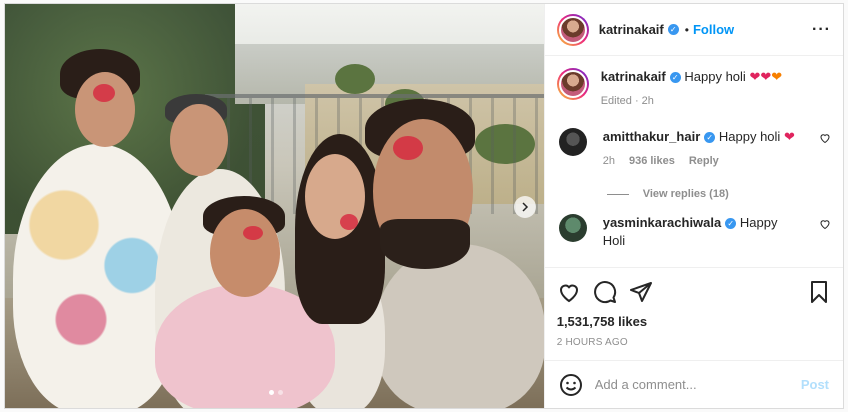 This screenshot has height=412, width=848. What do you see at coordinates (777, 76) in the screenshot?
I see `orange-heart-emoji-icon: ❤` at bounding box center [777, 76].